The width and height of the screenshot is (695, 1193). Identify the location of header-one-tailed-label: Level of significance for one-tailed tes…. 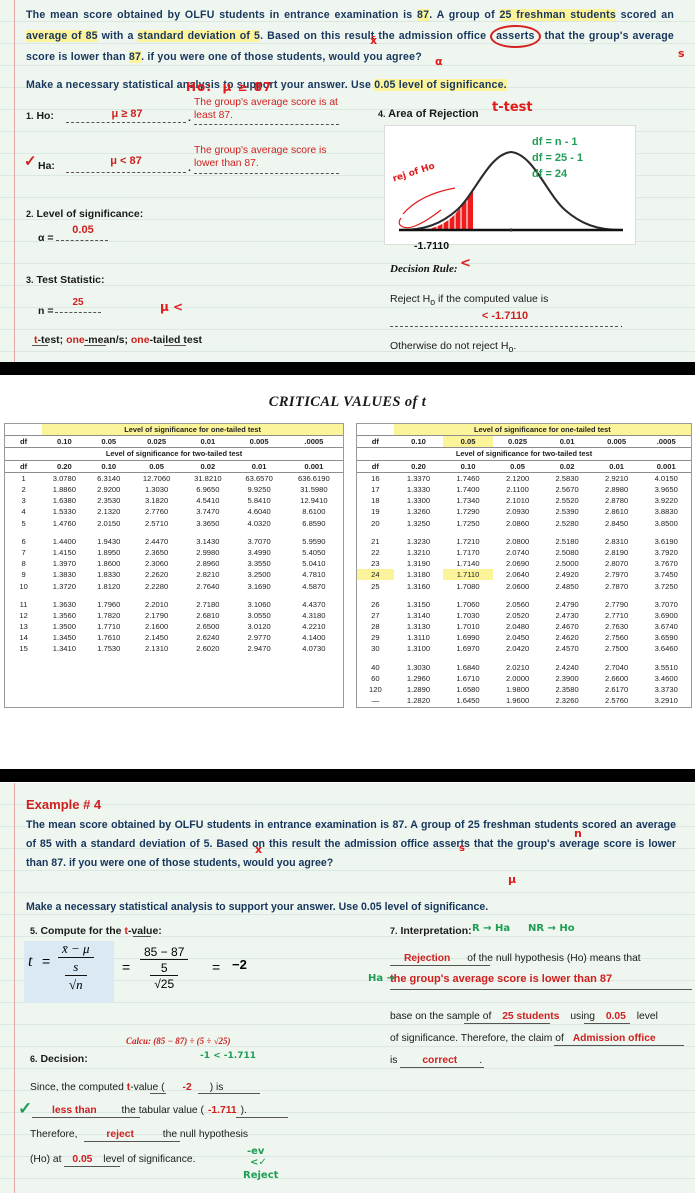
(542, 430).